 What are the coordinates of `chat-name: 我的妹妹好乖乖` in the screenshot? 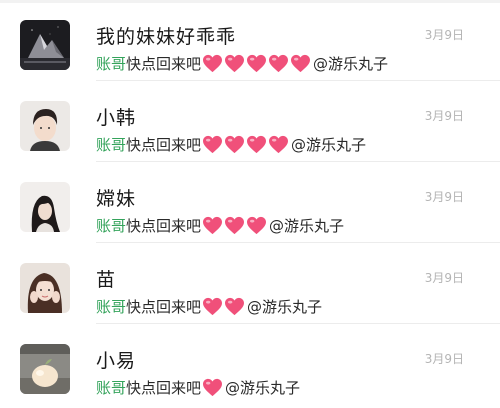 It's located at (166, 37).